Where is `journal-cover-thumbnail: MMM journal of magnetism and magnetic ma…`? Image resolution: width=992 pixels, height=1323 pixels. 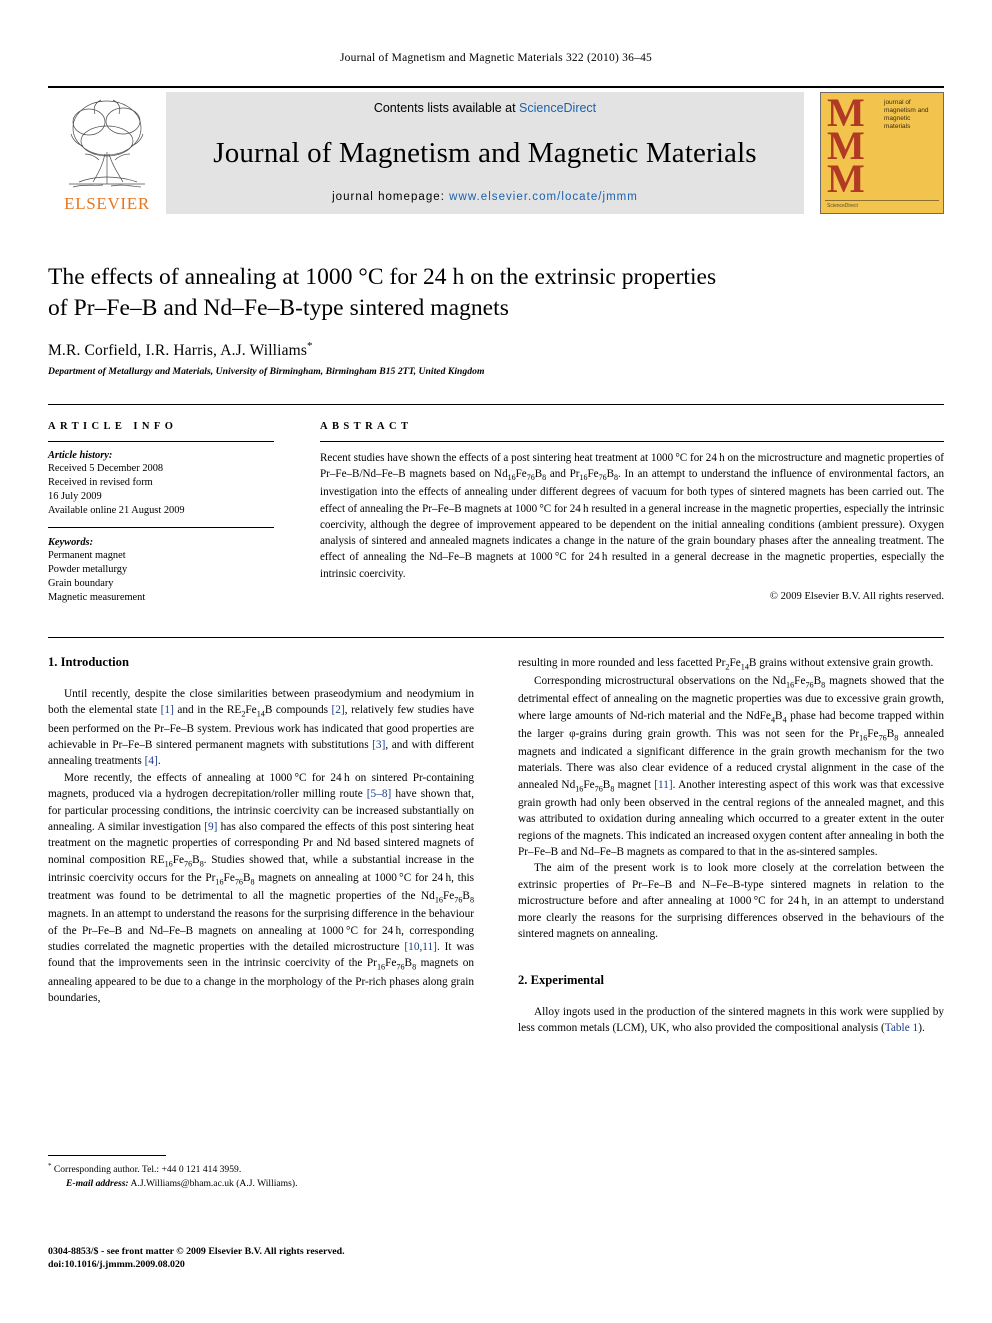
journal-cover-thumbnail: MMM journal of magnetism and magnetic ma… is located at coordinates (882, 153).